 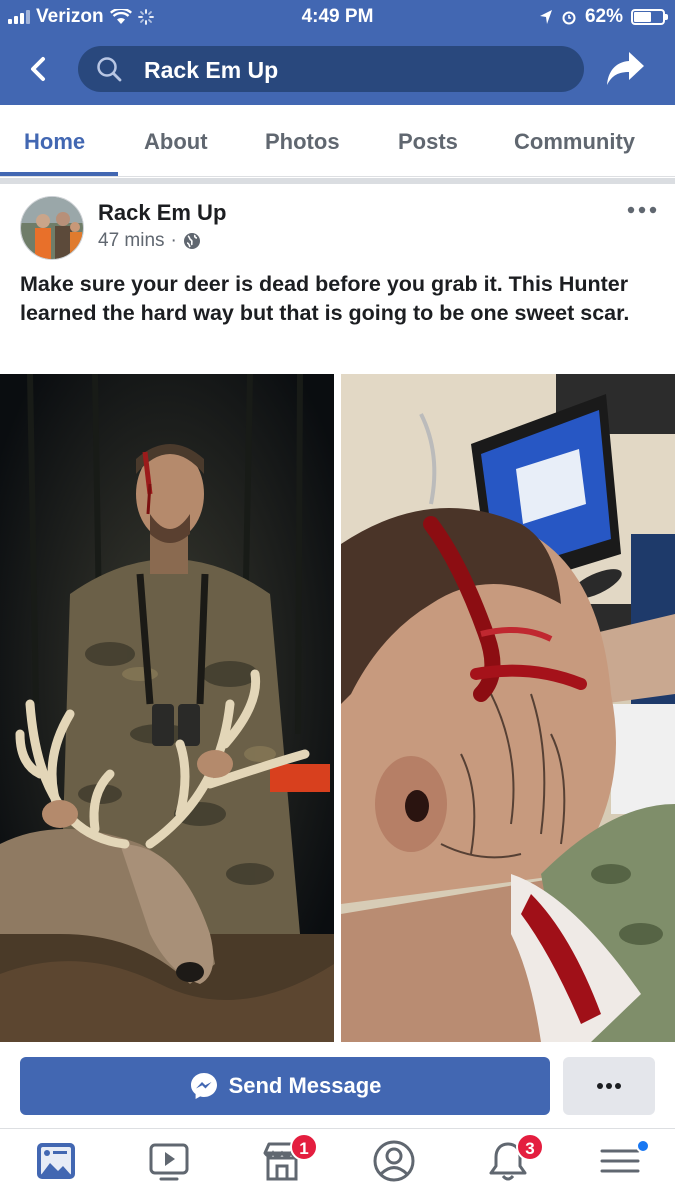 I want to click on watch-icon, so click(x=169, y=1162).